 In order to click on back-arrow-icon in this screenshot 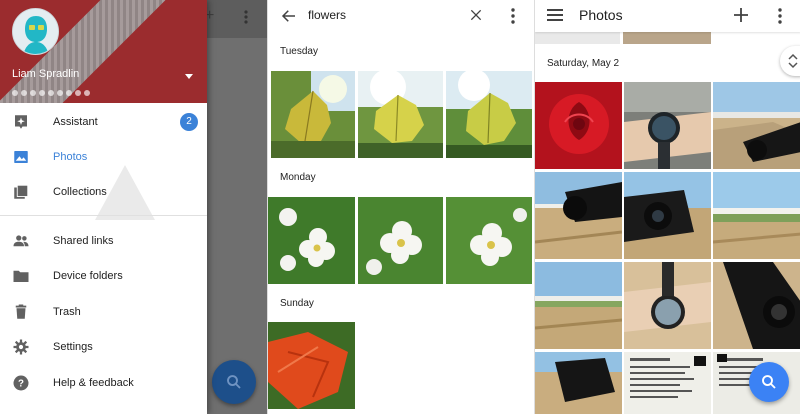, I will do `click(289, 16)`.